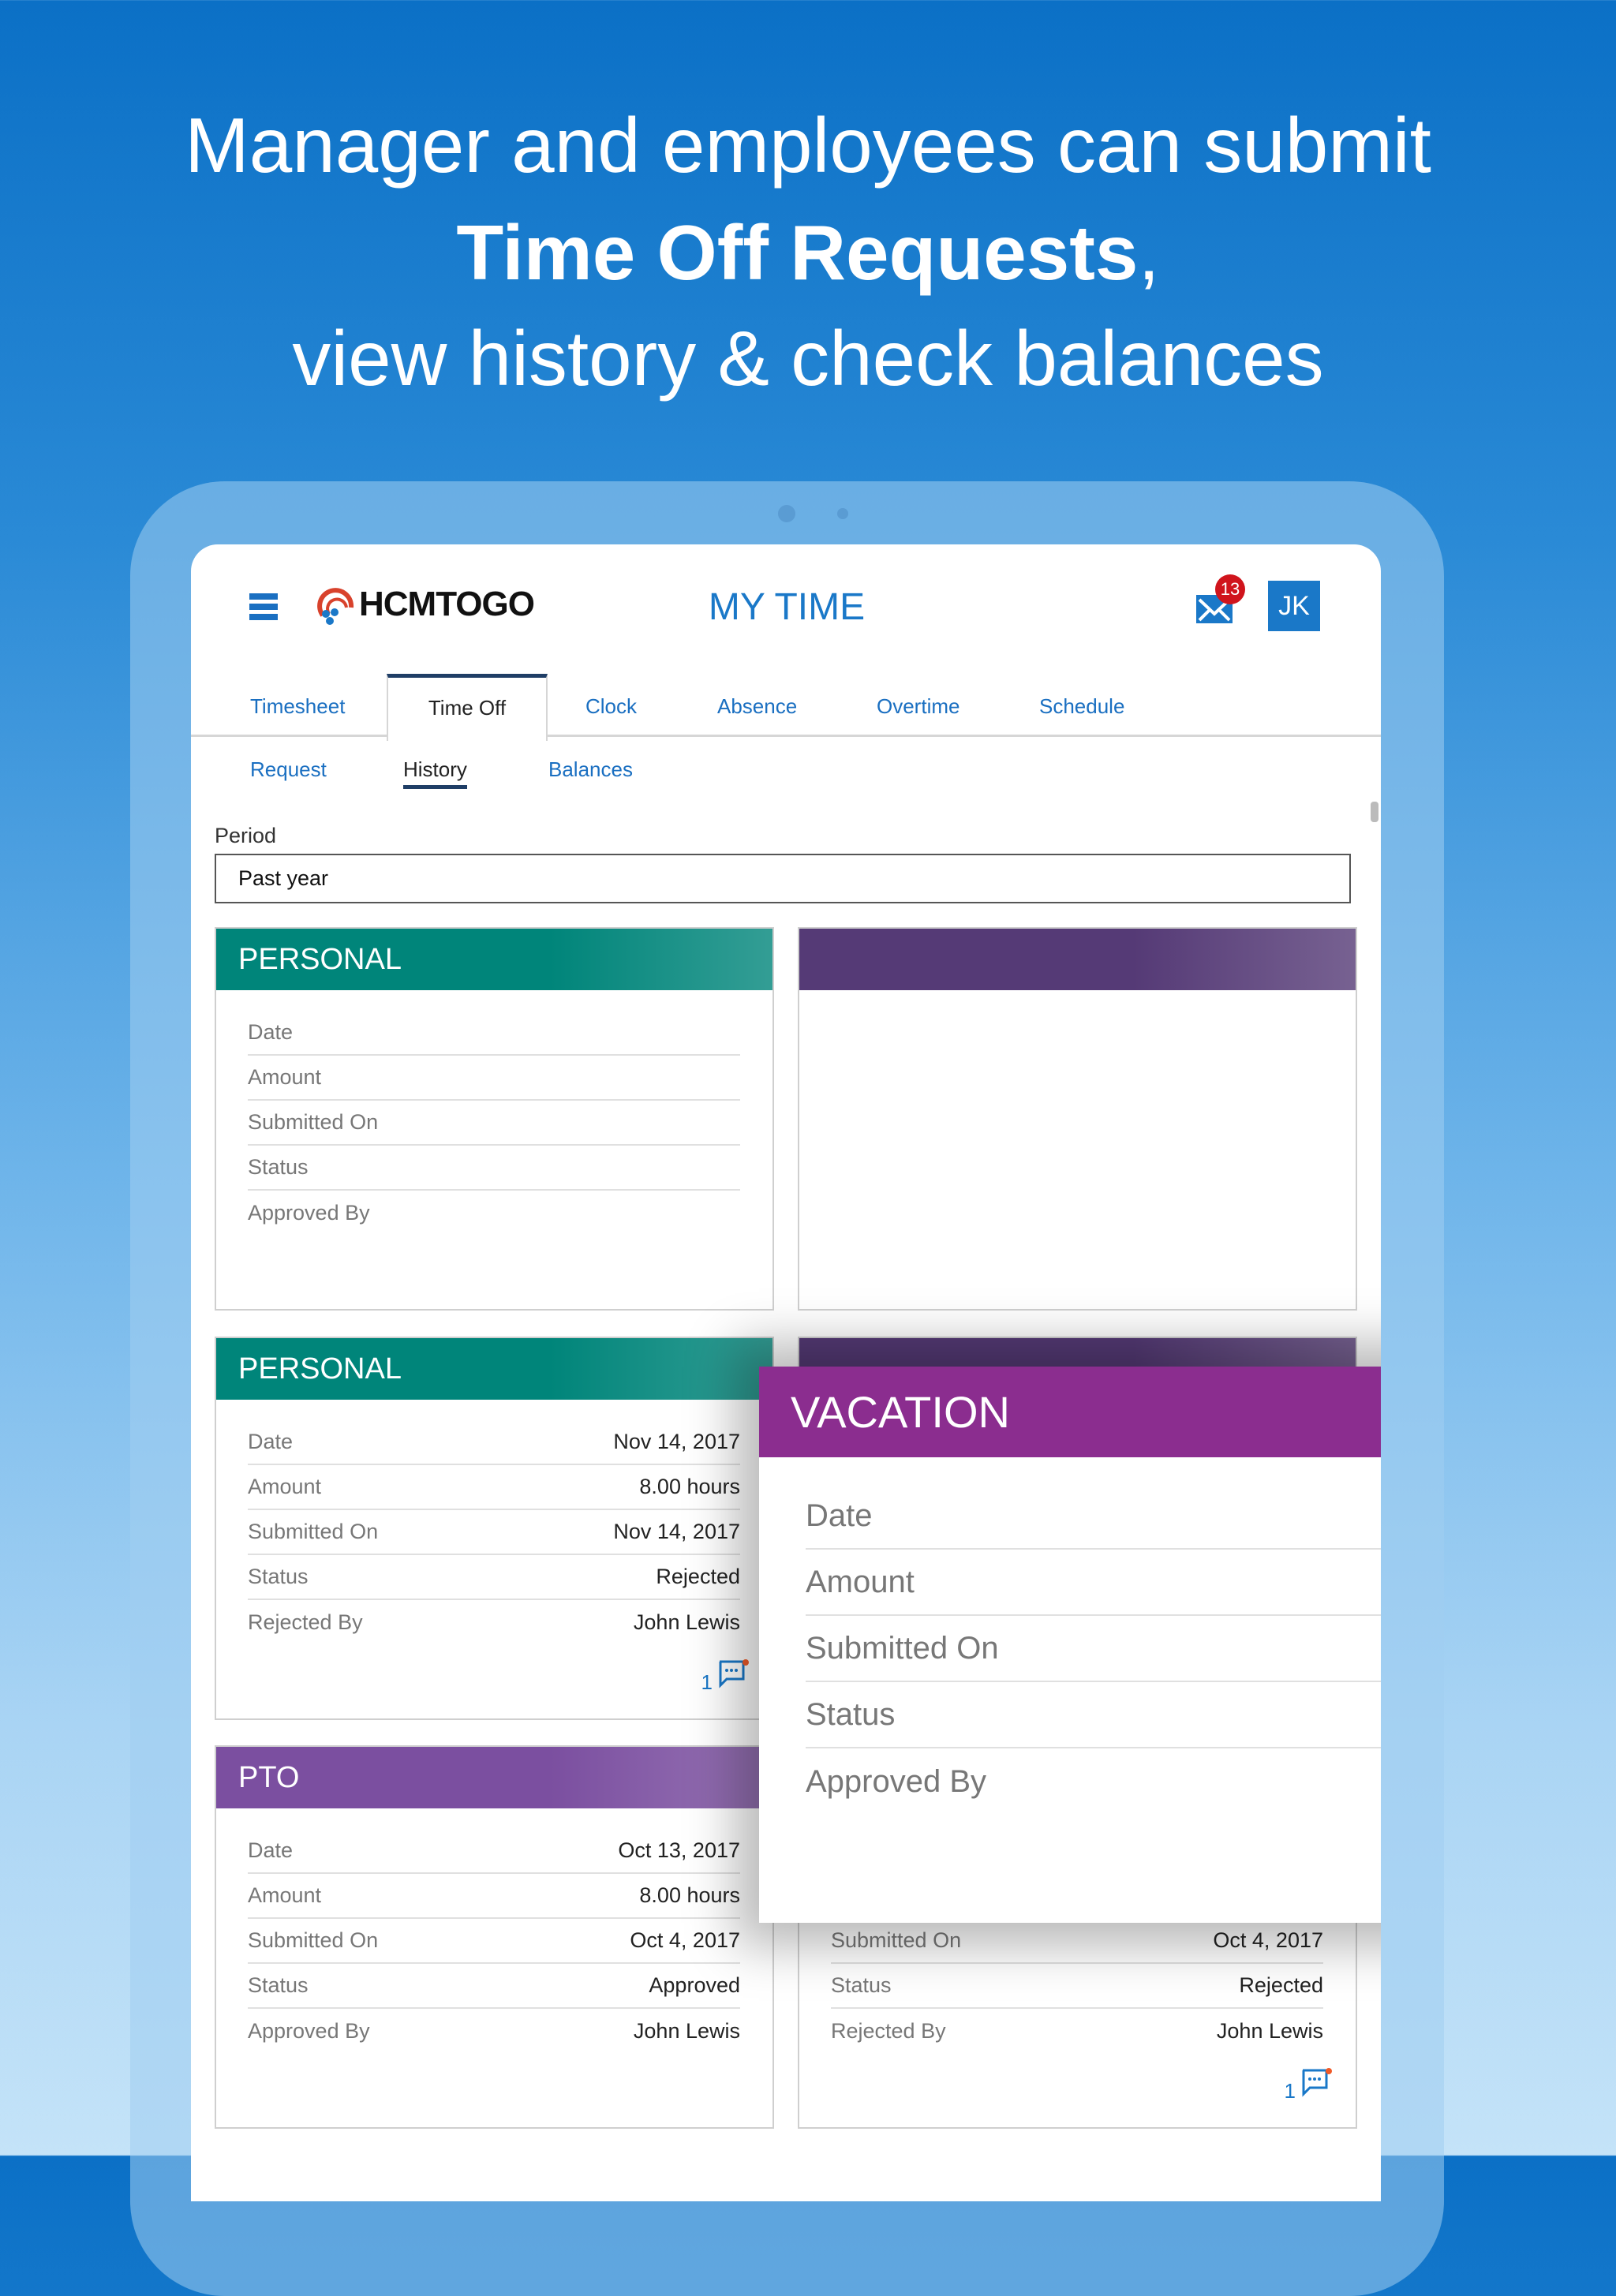 This screenshot has height=2296, width=1616. I want to click on popup-row: Approved ByTor Appelgren, so click(1093, 1781).